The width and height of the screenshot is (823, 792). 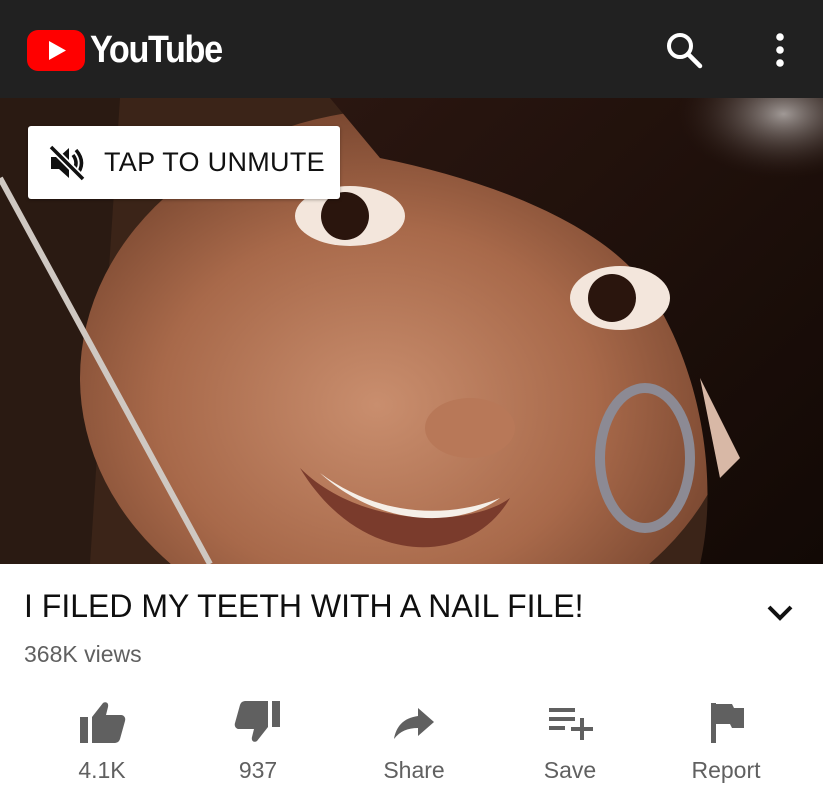 I want to click on like-count: 4.1K, so click(x=102, y=770).